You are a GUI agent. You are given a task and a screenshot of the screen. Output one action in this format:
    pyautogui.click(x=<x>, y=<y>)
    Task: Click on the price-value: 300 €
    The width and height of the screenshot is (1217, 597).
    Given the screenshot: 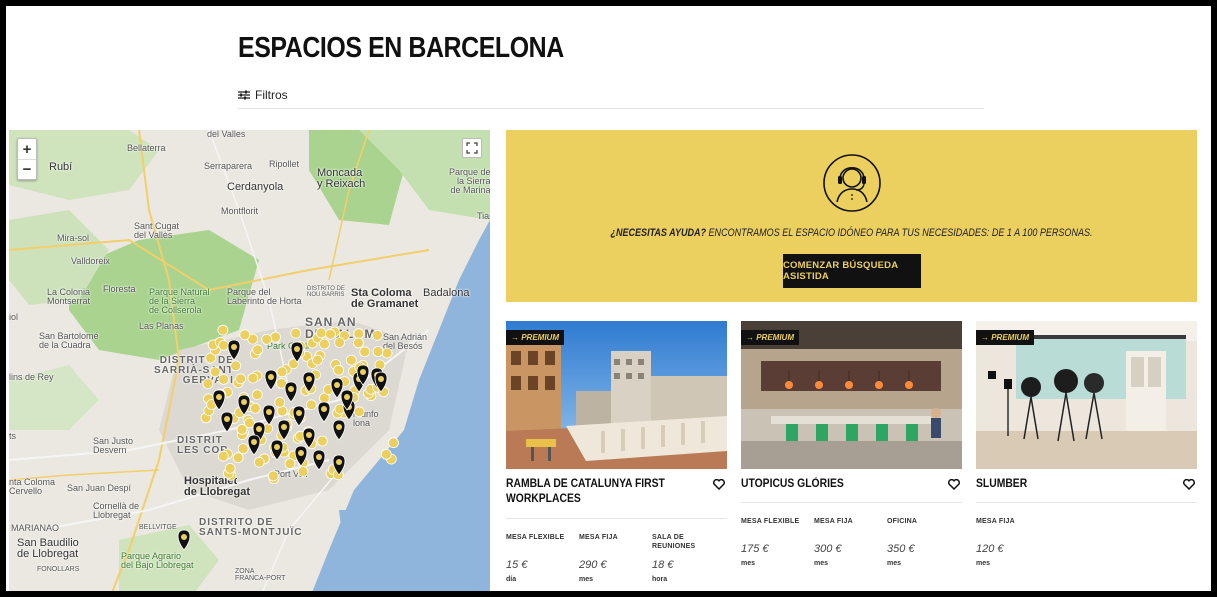 What is the action you would take?
    pyautogui.click(x=828, y=549)
    